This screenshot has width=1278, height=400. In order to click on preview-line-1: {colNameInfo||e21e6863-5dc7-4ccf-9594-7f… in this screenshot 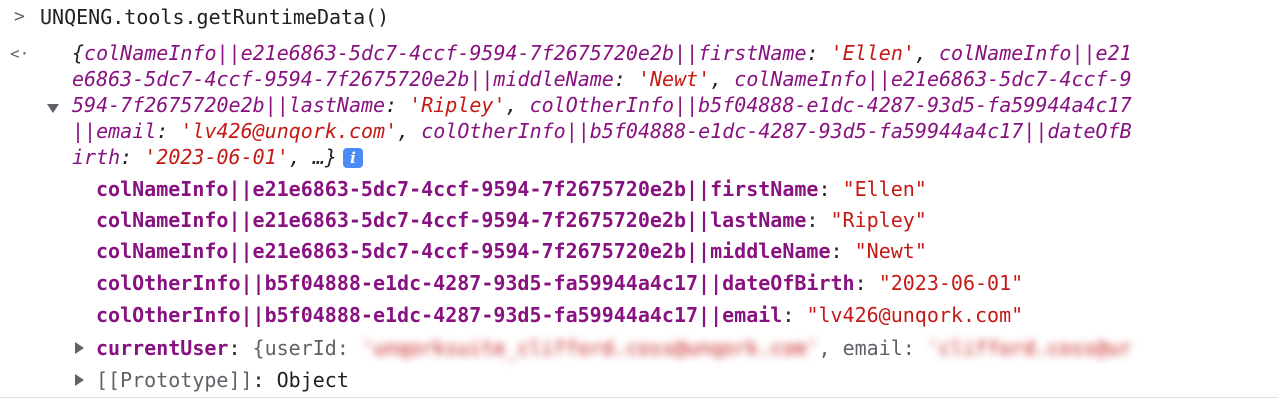, I will do `click(602, 53)`.